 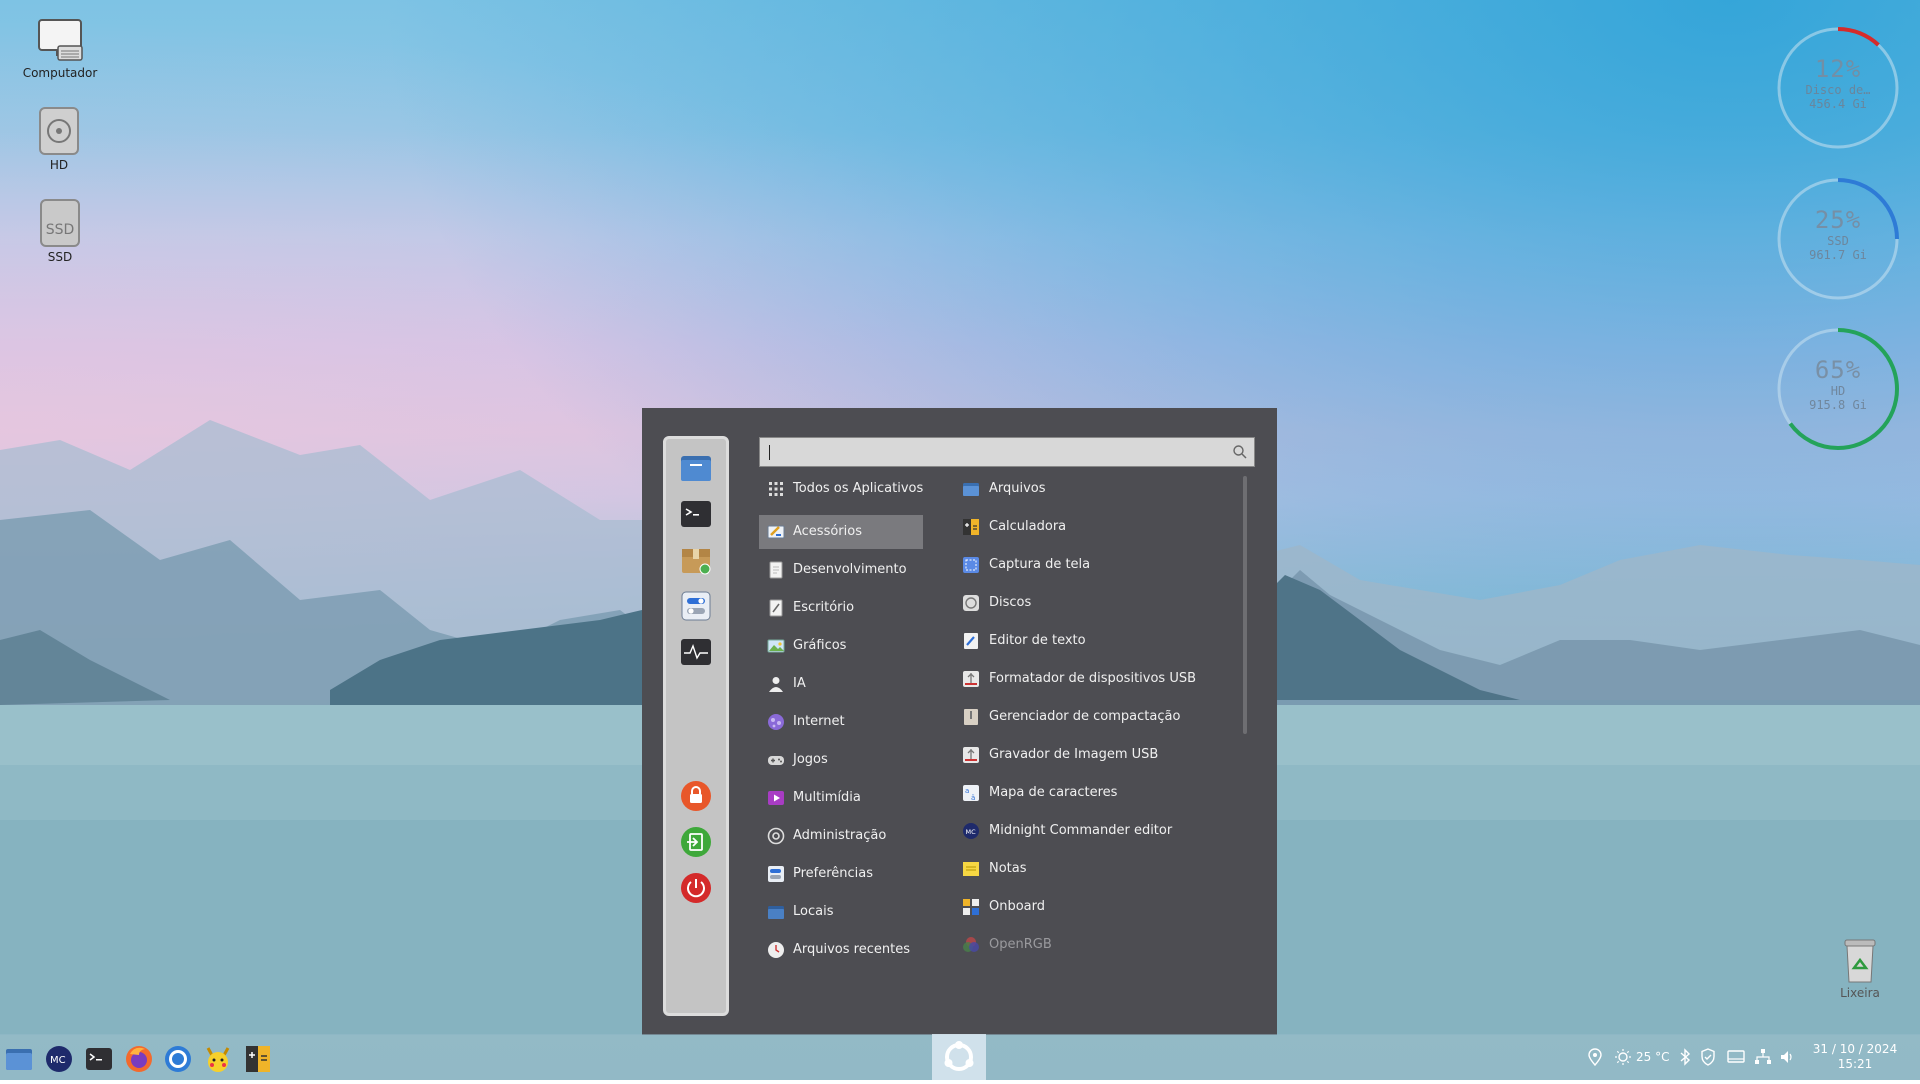 I want to click on app-text-editor: Editor de texto, so click(x=1102, y=641).